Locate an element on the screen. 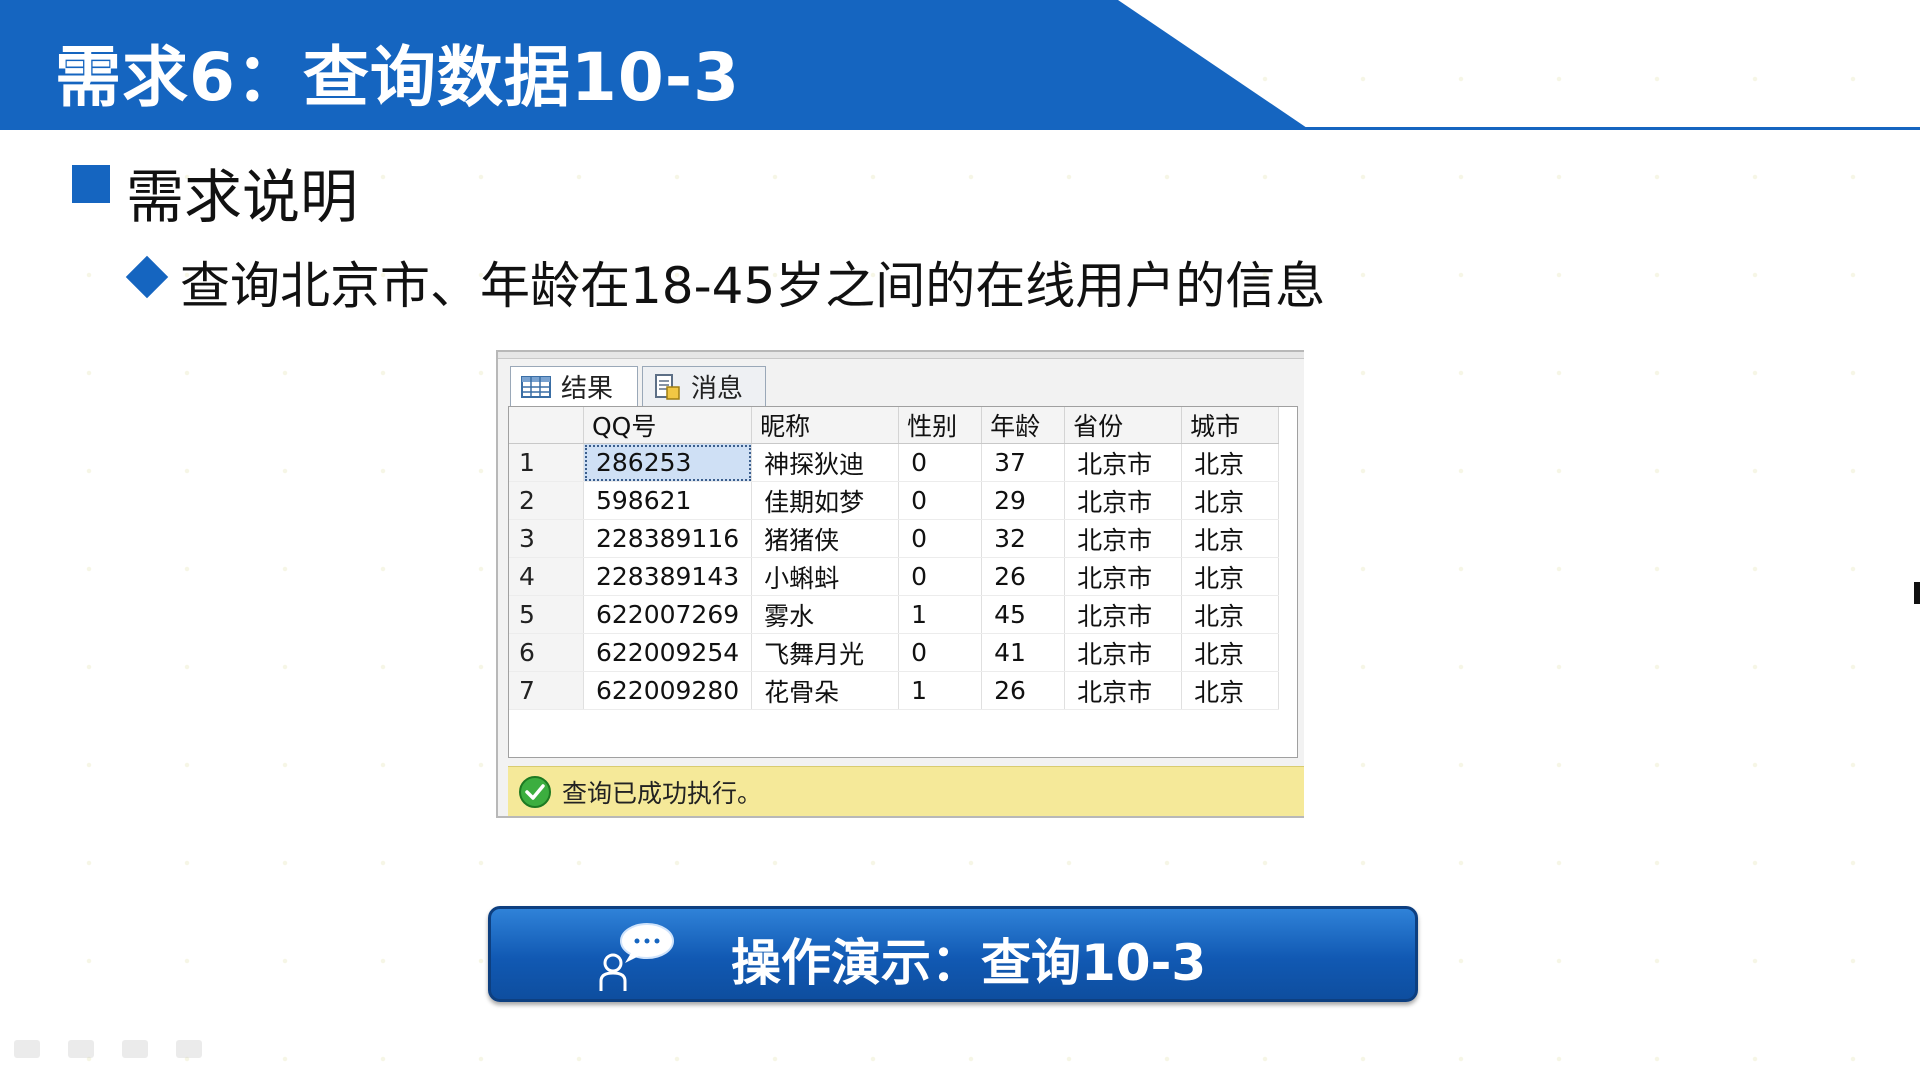 This screenshot has width=1920, height=1080. presenter-toolbar is located at coordinates (108, 1049).